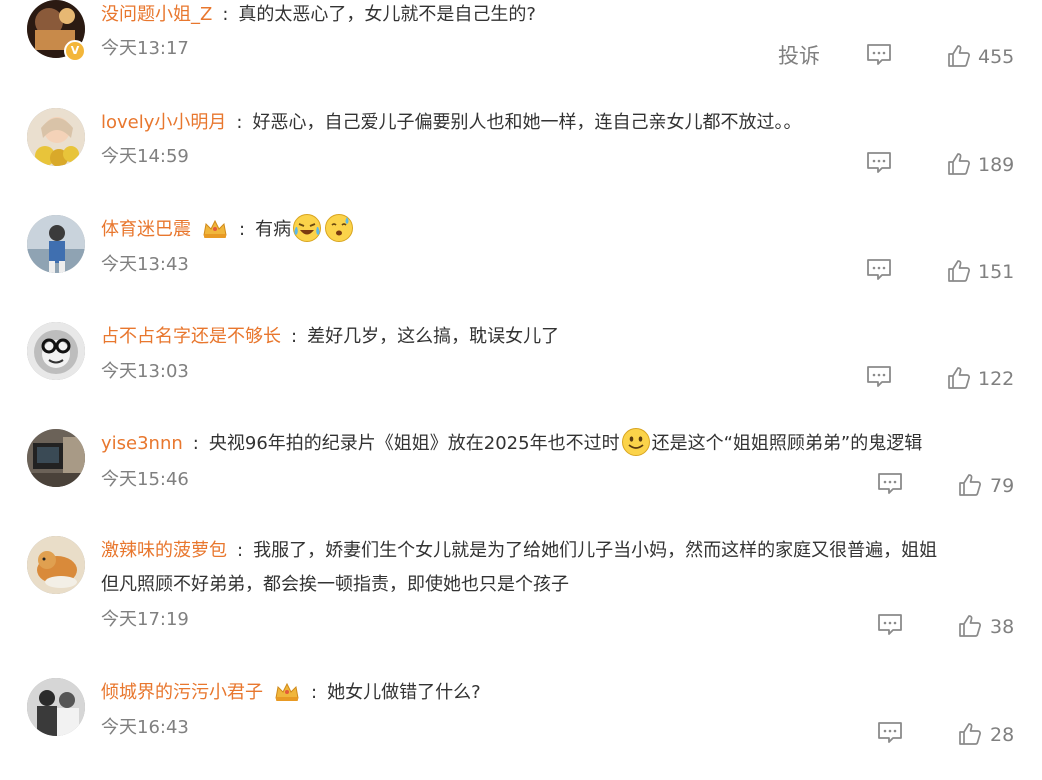 This screenshot has width=1042, height=780. I want to click on timestamp: 今天13:03, so click(145, 371).